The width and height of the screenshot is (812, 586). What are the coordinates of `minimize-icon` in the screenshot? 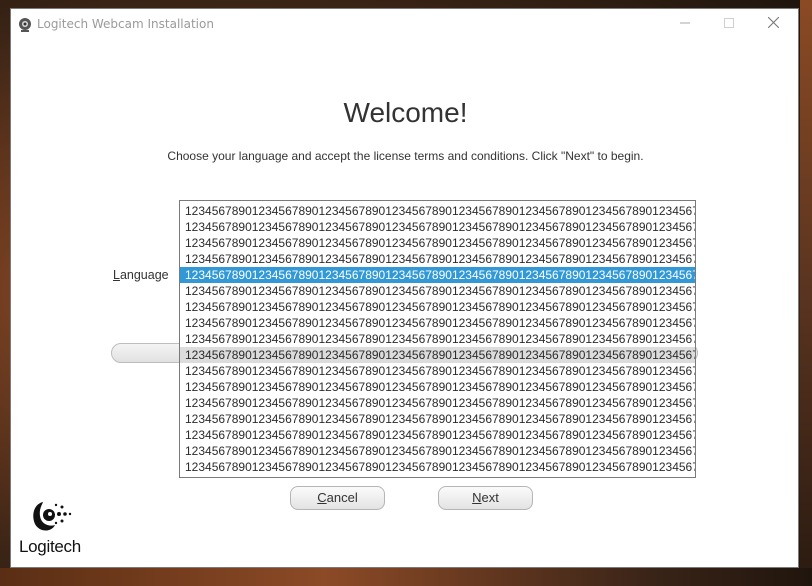 It's located at (685, 24).